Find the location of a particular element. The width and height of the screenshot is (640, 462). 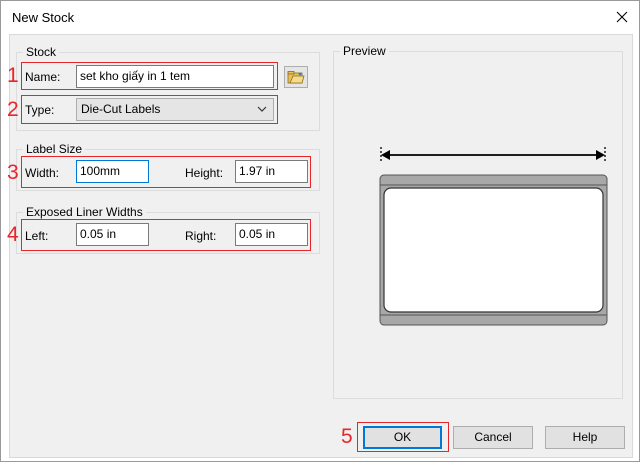

folder-open-icon is located at coordinates (296, 77).